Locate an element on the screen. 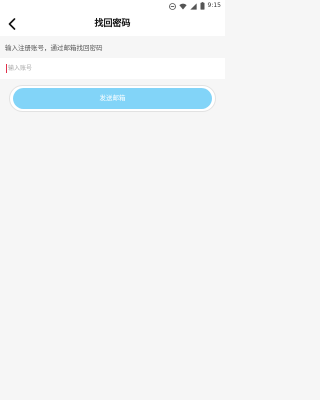 The height and width of the screenshot is (400, 320). minus-circle-icon is located at coordinates (172, 6).